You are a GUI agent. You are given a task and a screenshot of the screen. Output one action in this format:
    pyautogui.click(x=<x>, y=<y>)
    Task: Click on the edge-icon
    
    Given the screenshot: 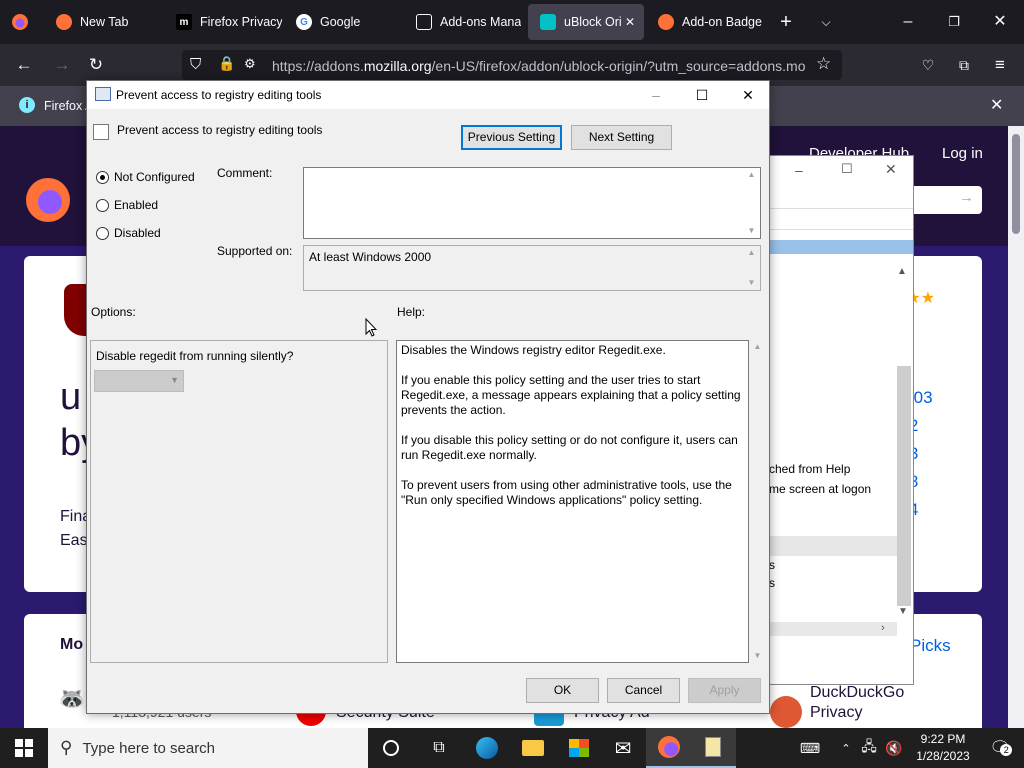 What is the action you would take?
    pyautogui.click(x=487, y=748)
    